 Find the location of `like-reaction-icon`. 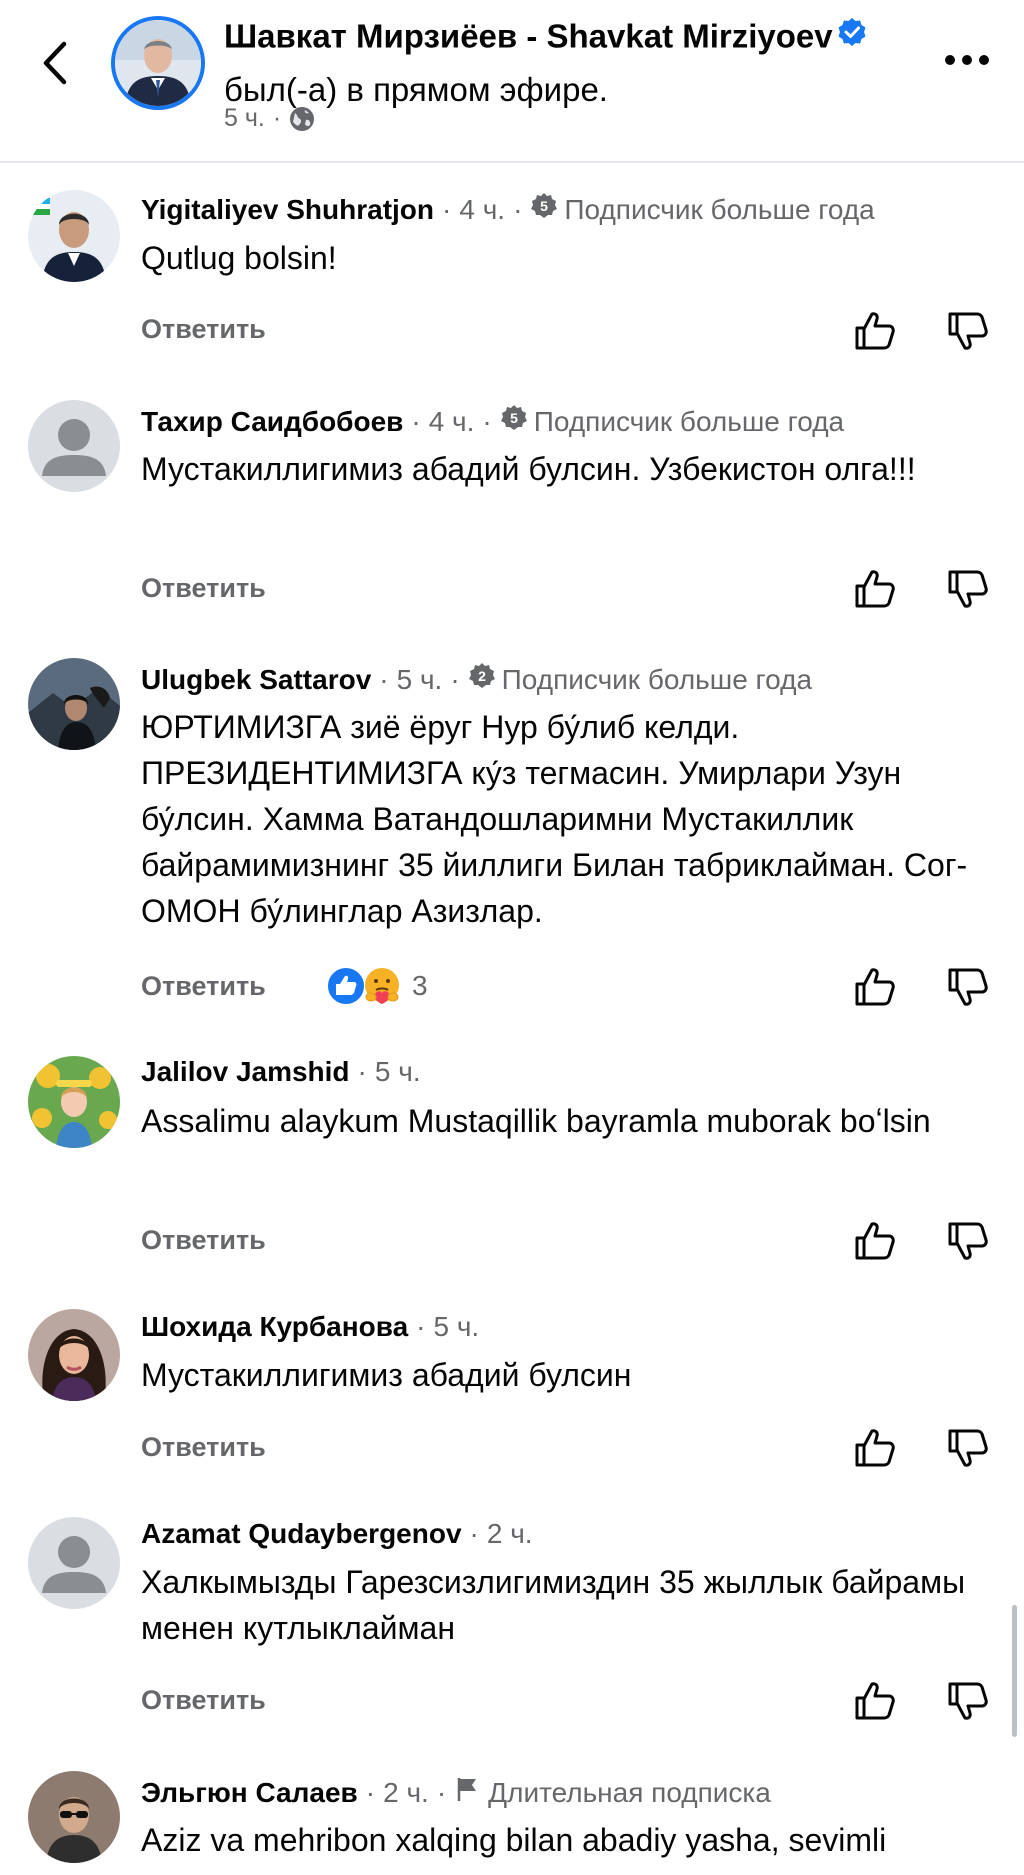

like-reaction-icon is located at coordinates (346, 986).